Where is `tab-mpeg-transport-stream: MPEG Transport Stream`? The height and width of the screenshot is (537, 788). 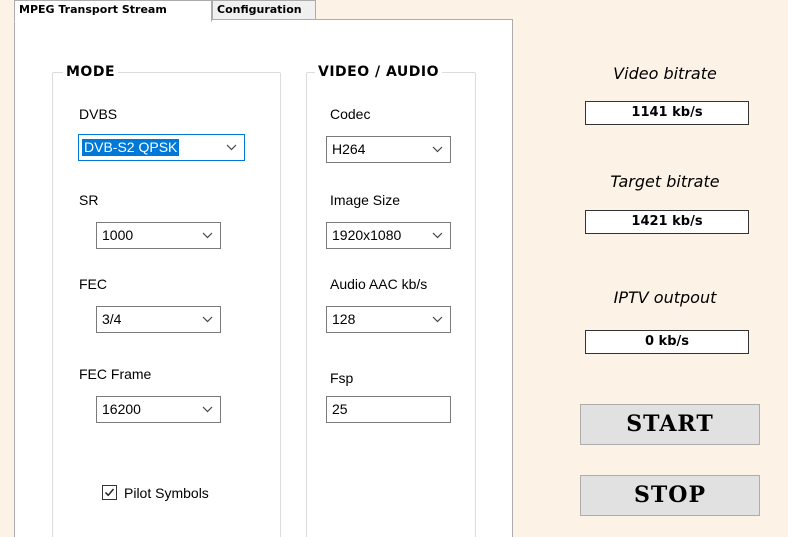 tab-mpeg-transport-stream: MPEG Transport Stream is located at coordinates (113, 11).